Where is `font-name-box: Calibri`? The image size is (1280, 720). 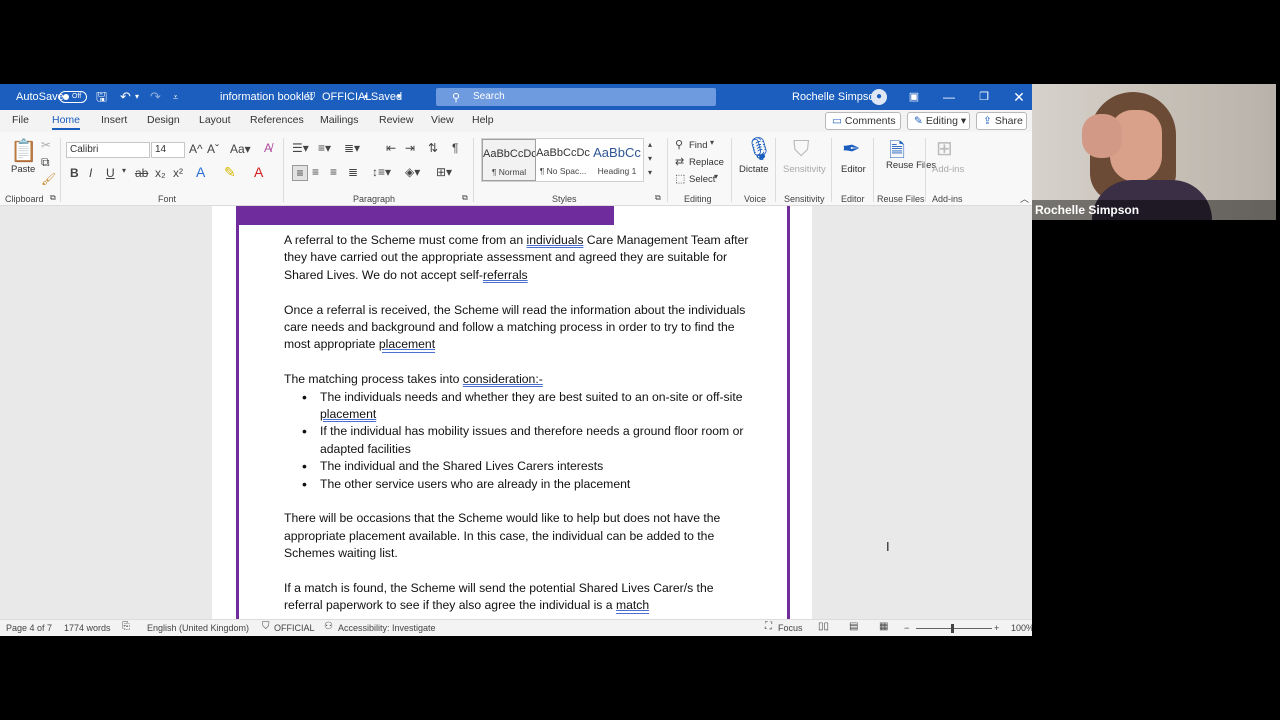
font-name-box: Calibri is located at coordinates (108, 150).